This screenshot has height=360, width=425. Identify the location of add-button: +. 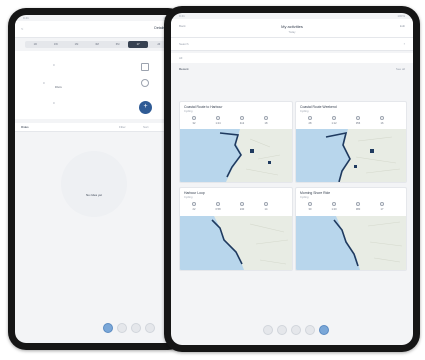
(145, 107).